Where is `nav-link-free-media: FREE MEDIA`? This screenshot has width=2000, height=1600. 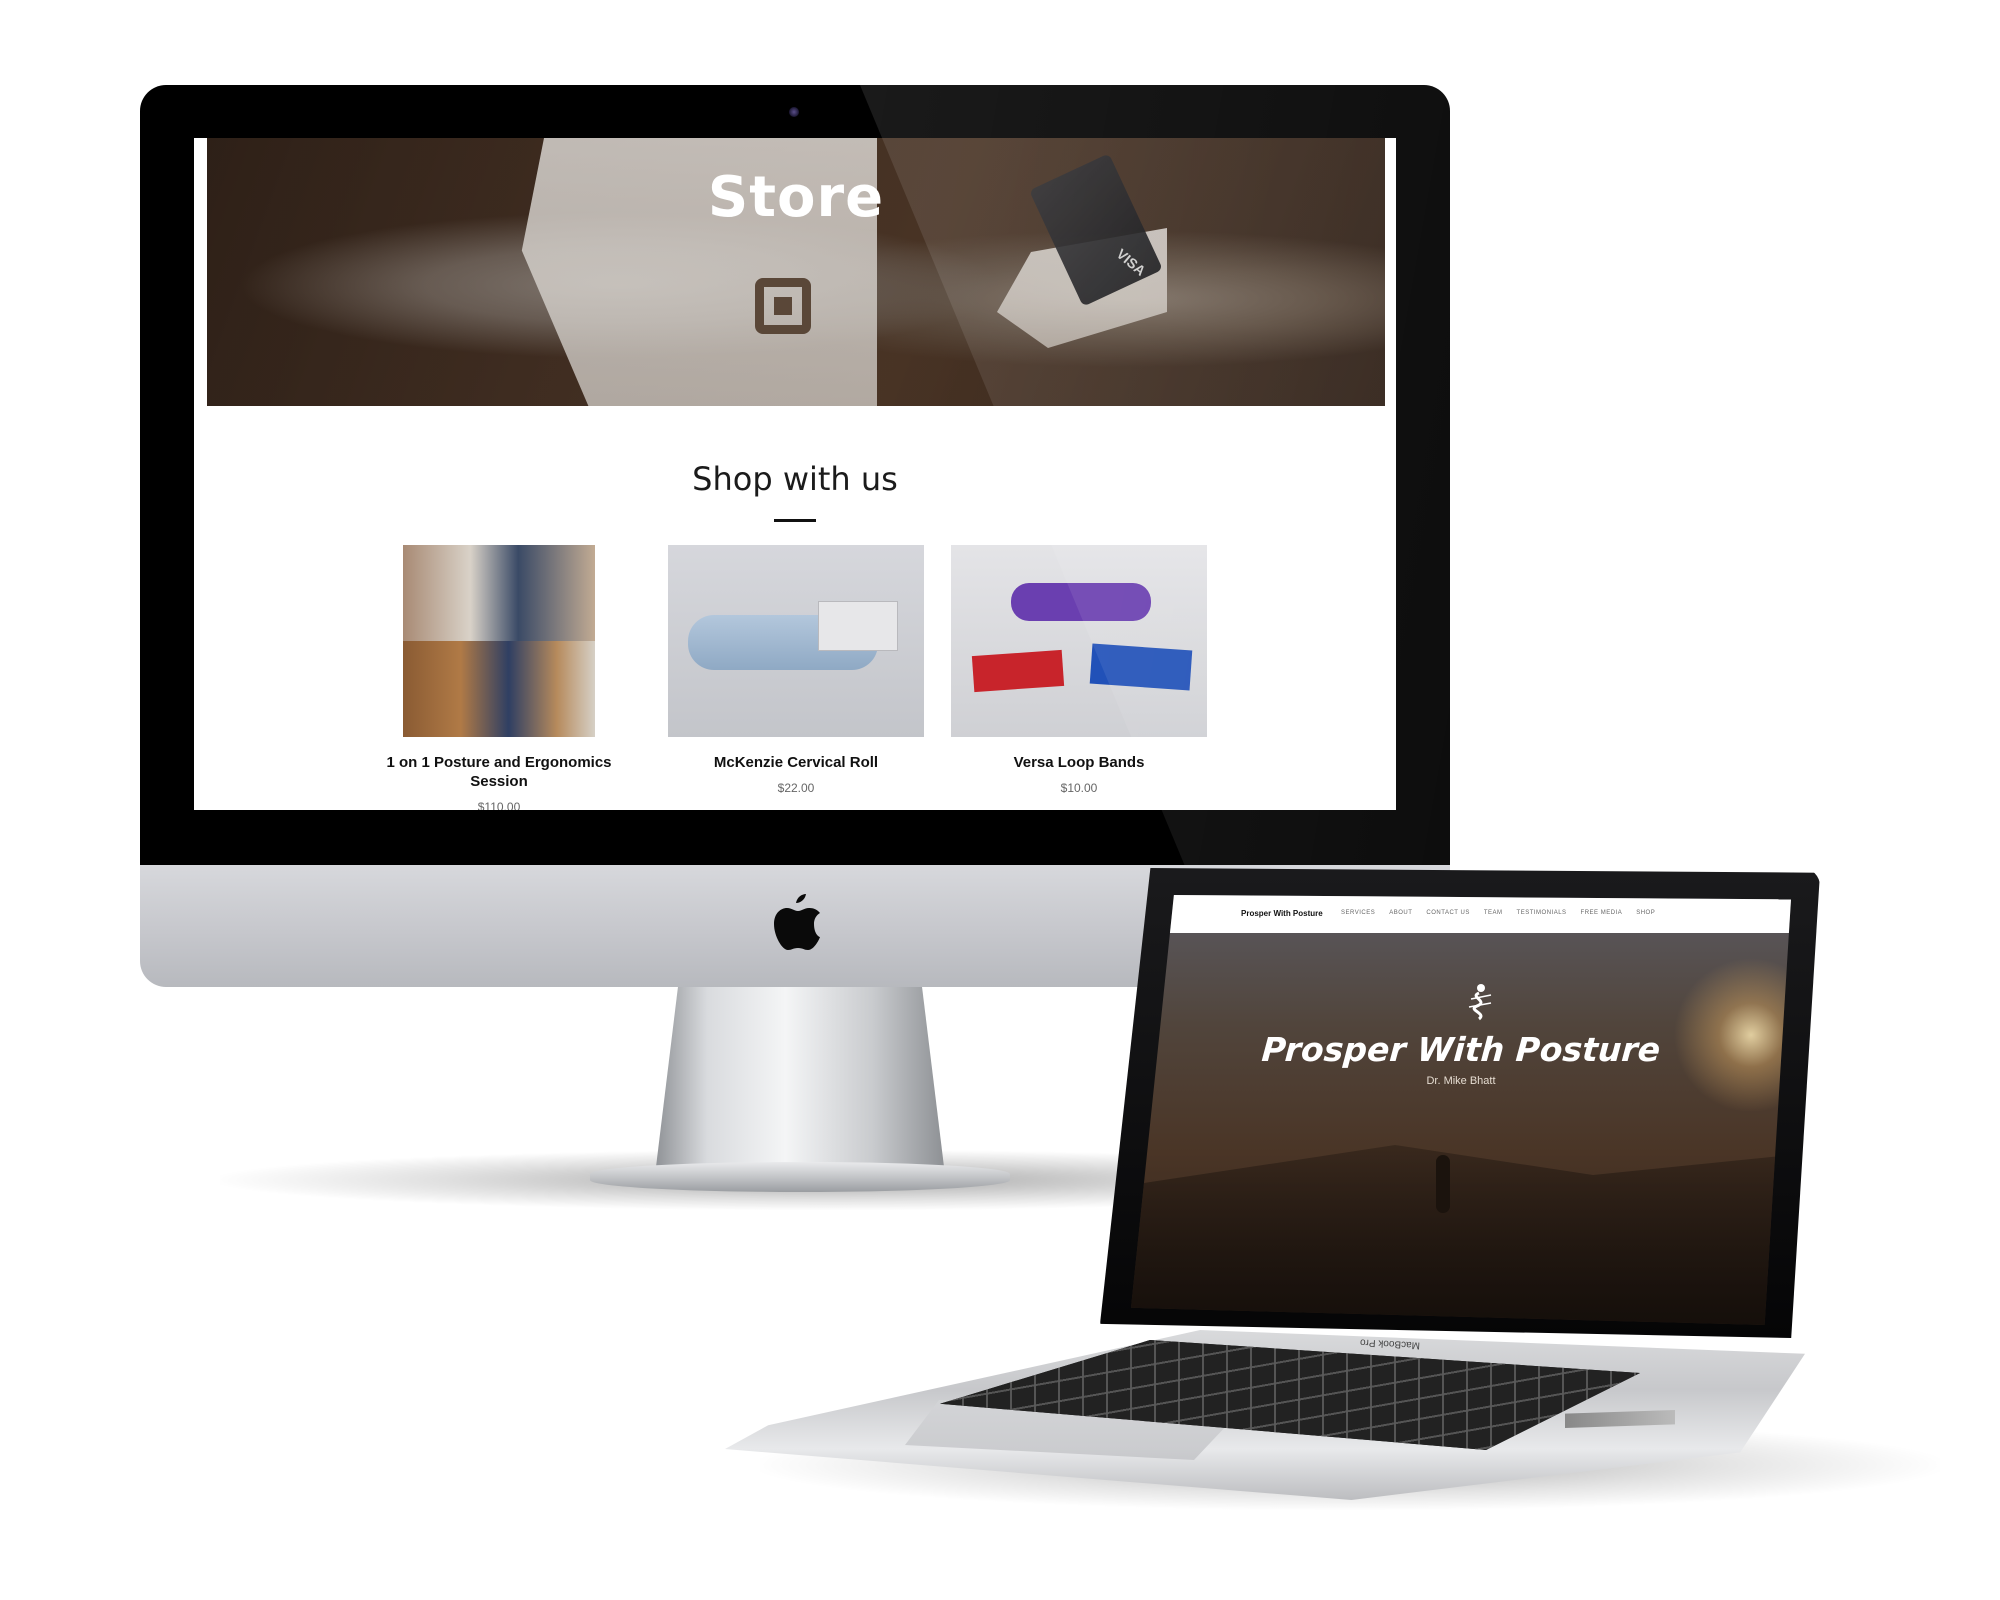 nav-link-free-media: FREE MEDIA is located at coordinates (1602, 913).